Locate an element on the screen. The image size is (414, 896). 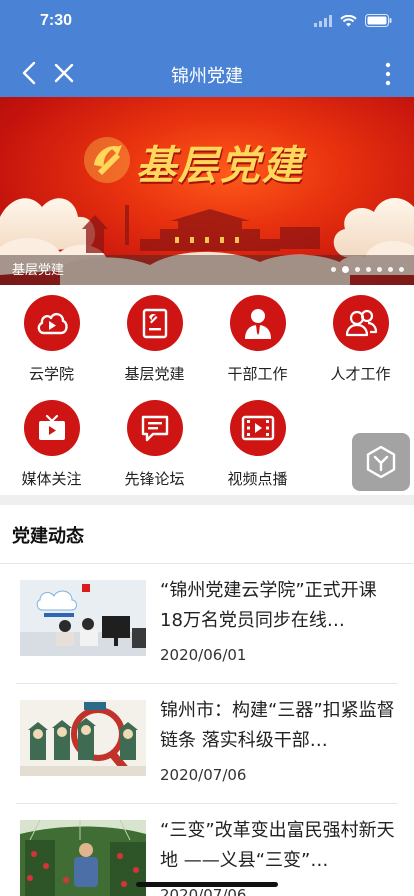
news-item: 锦州市：构建“三器”扣紧监督链条 落实科级干部… 2020/07/06 is located at coordinates (207, 744).